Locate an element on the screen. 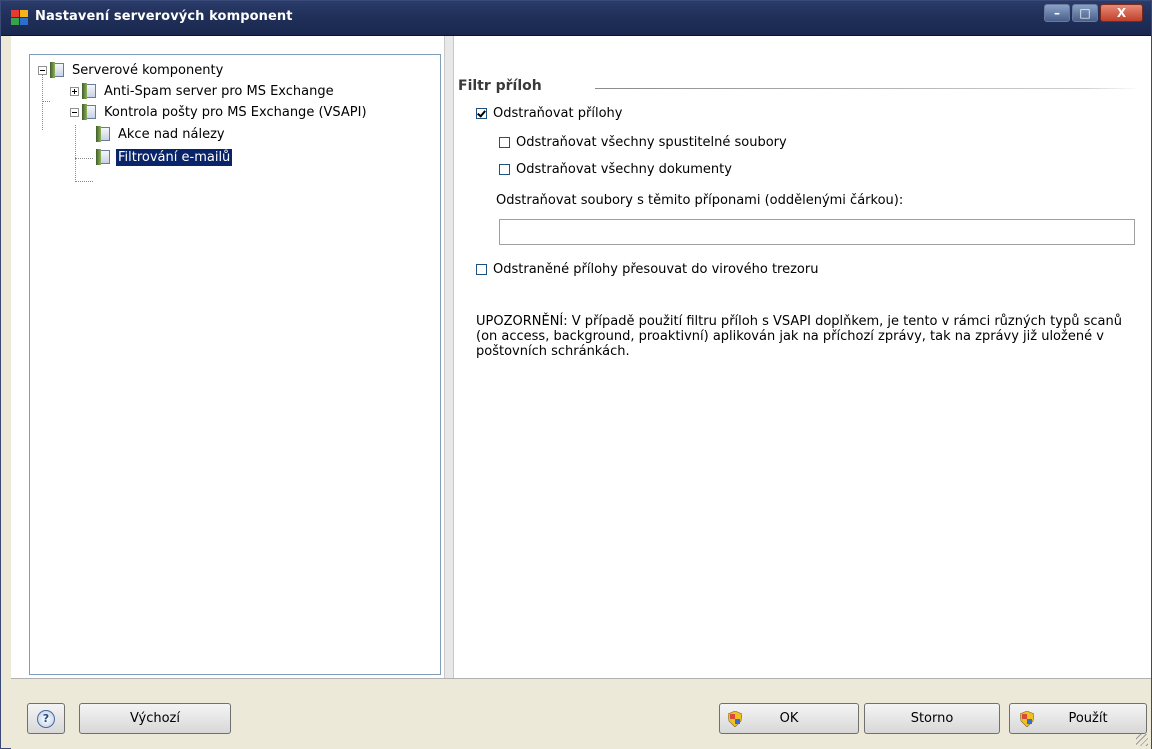 This screenshot has height=749, width=1152. extensions-input is located at coordinates (817, 232).